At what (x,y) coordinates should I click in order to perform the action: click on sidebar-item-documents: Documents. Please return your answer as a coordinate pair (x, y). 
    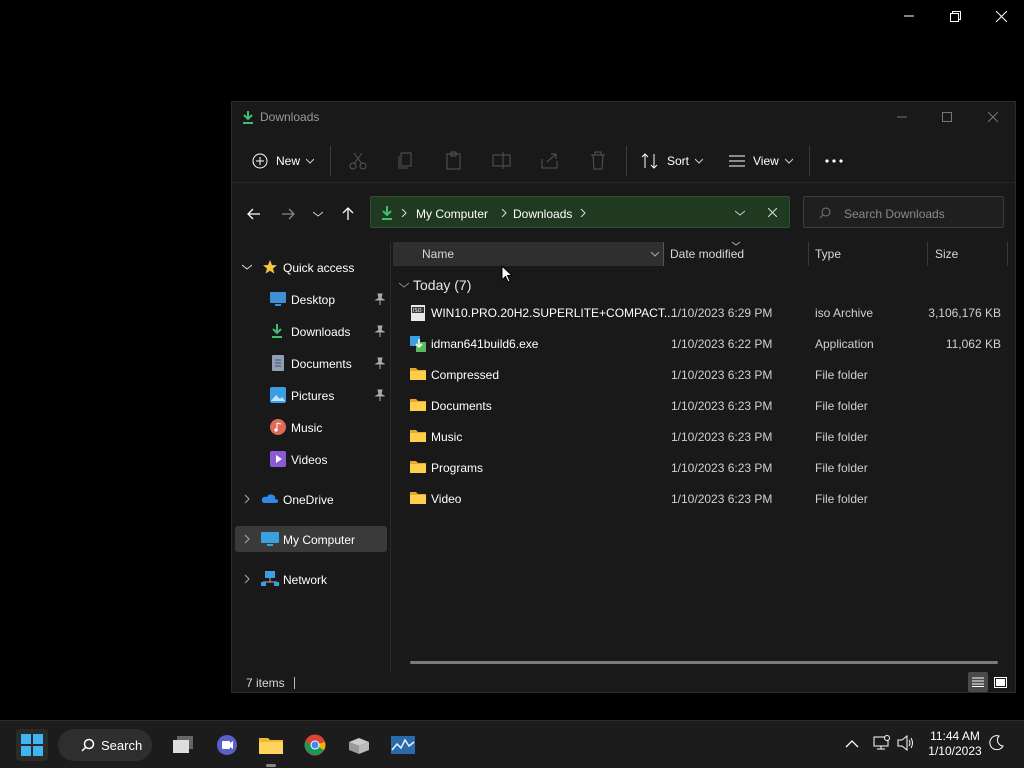
    Looking at the image, I should click on (309, 363).